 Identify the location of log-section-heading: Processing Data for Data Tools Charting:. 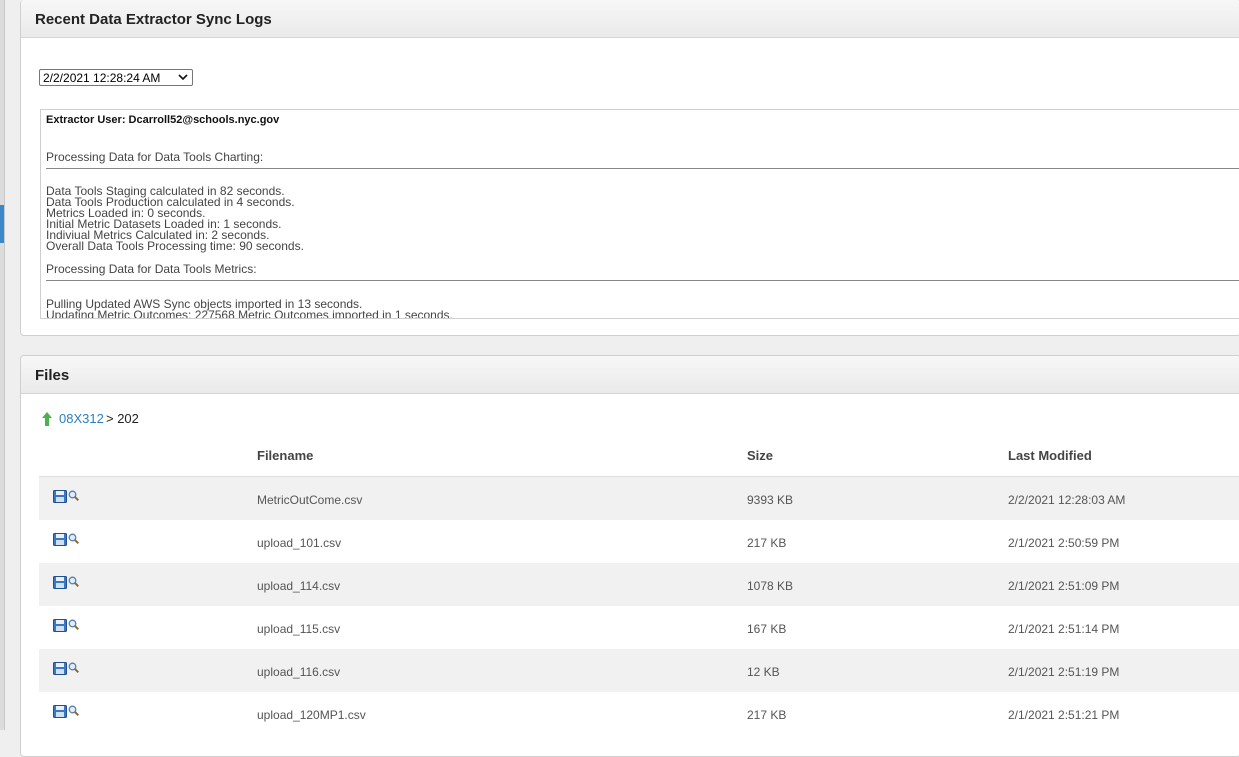
(155, 157).